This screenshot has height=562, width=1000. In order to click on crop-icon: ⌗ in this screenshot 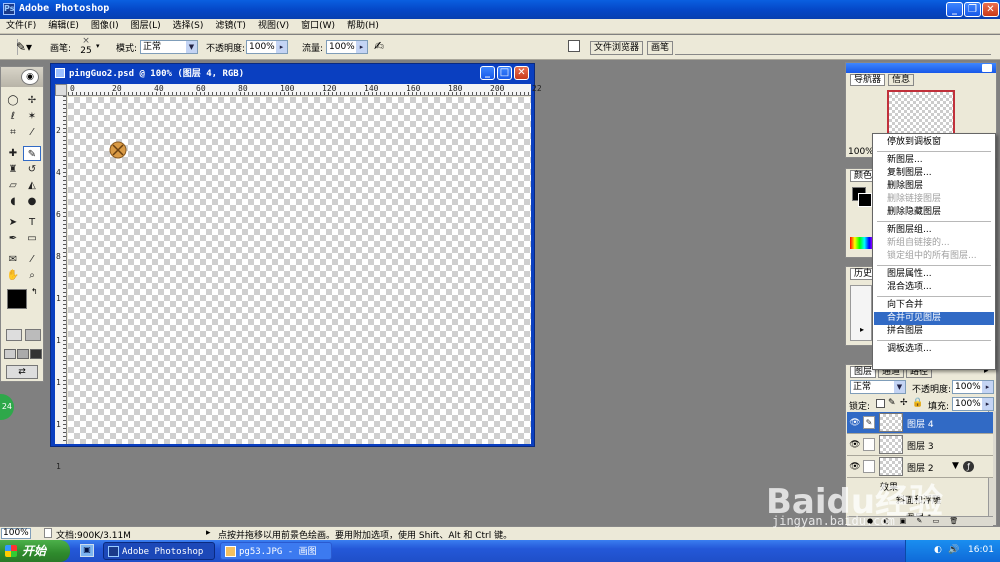, I will do `click(13, 132)`.